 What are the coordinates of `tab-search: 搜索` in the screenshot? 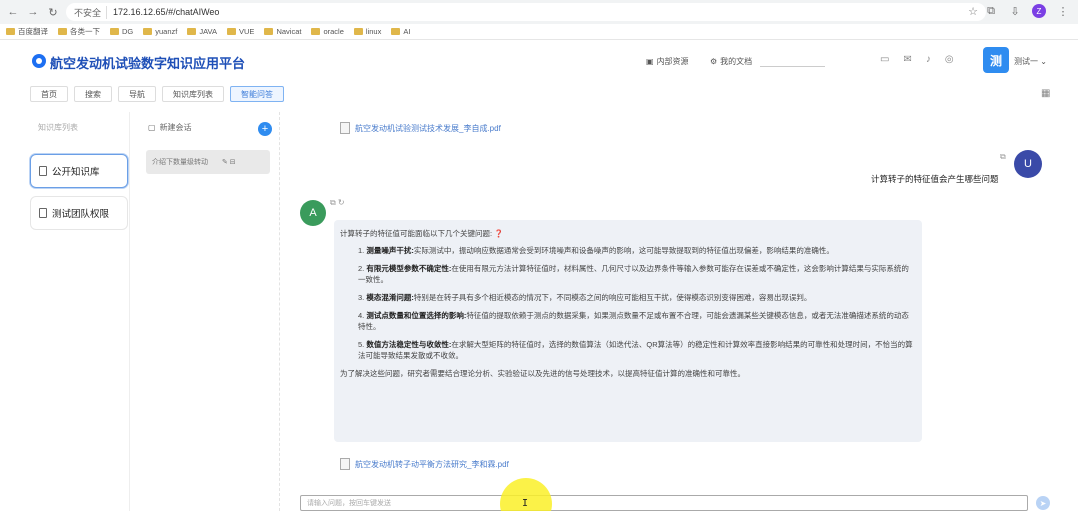 It's located at (93, 94).